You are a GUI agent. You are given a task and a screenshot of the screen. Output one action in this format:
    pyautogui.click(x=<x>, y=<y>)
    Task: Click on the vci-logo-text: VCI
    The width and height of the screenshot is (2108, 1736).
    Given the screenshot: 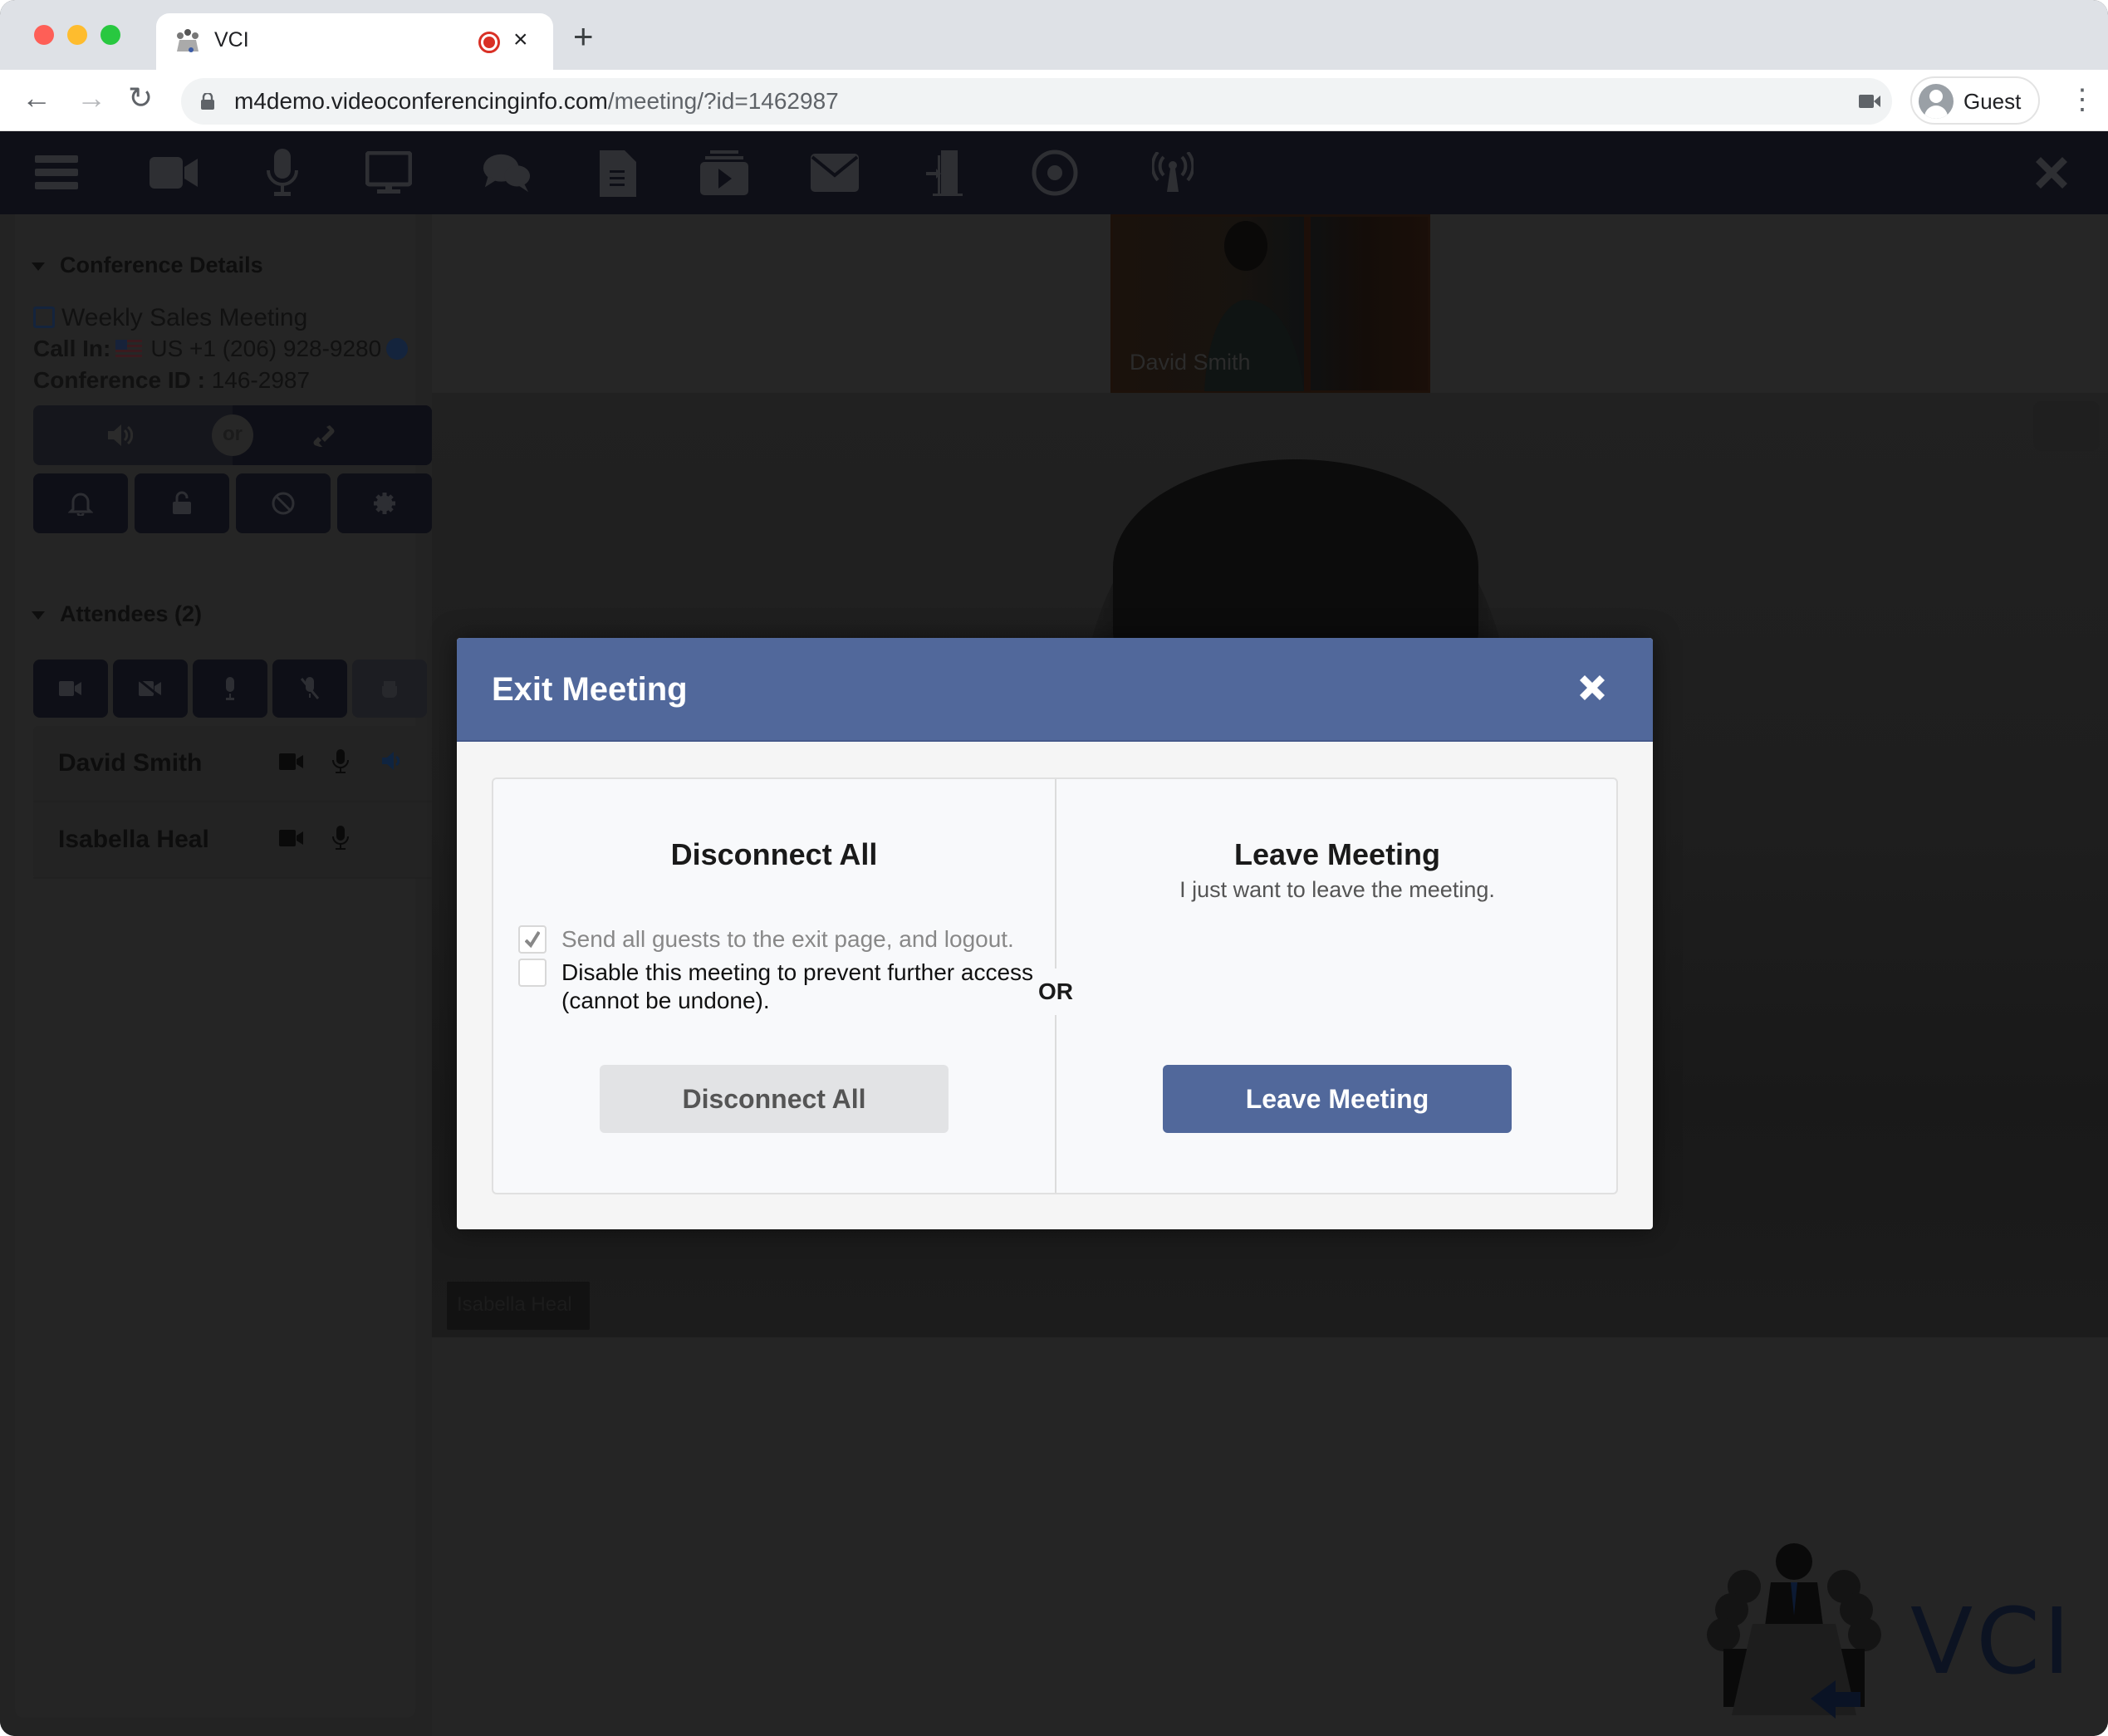 What is the action you would take?
    pyautogui.click(x=1992, y=1641)
    